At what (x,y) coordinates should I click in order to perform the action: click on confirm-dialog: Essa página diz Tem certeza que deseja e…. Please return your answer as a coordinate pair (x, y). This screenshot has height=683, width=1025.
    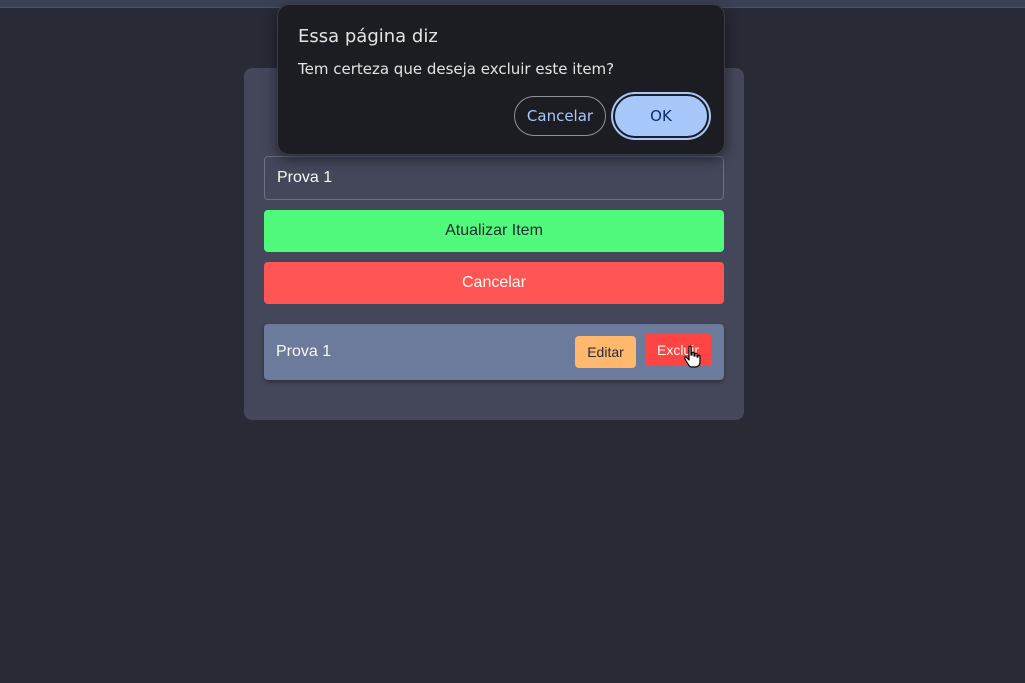
    Looking at the image, I should click on (501, 79).